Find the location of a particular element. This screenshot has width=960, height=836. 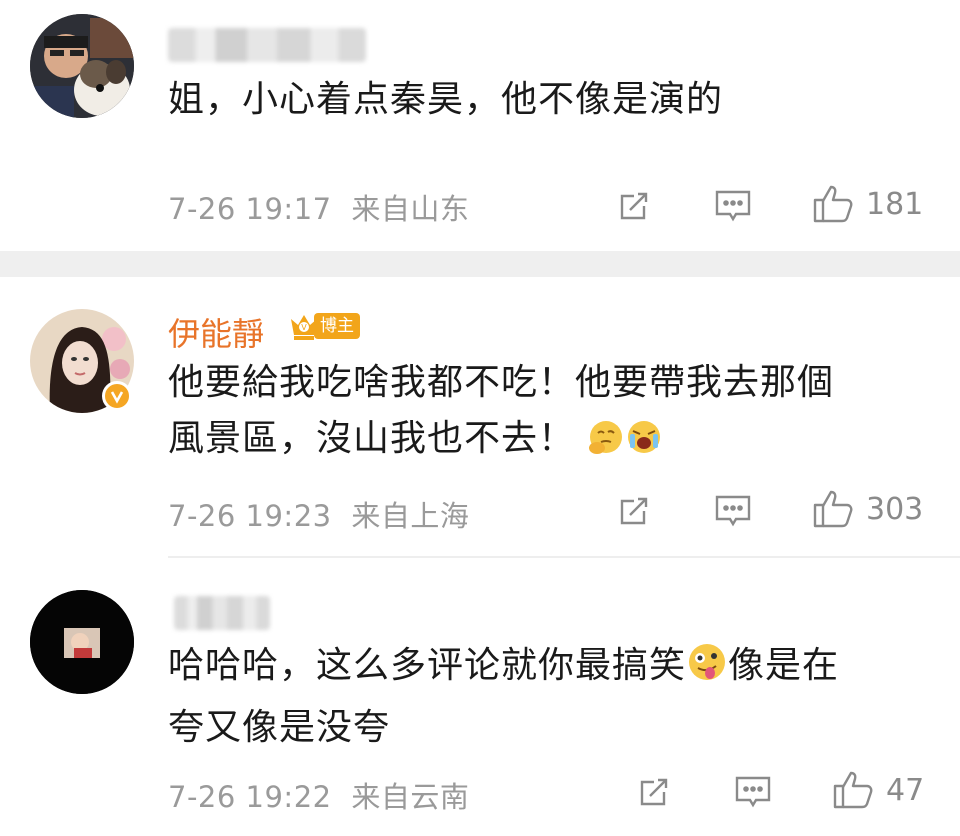

like-button: 47 is located at coordinates (878, 790).